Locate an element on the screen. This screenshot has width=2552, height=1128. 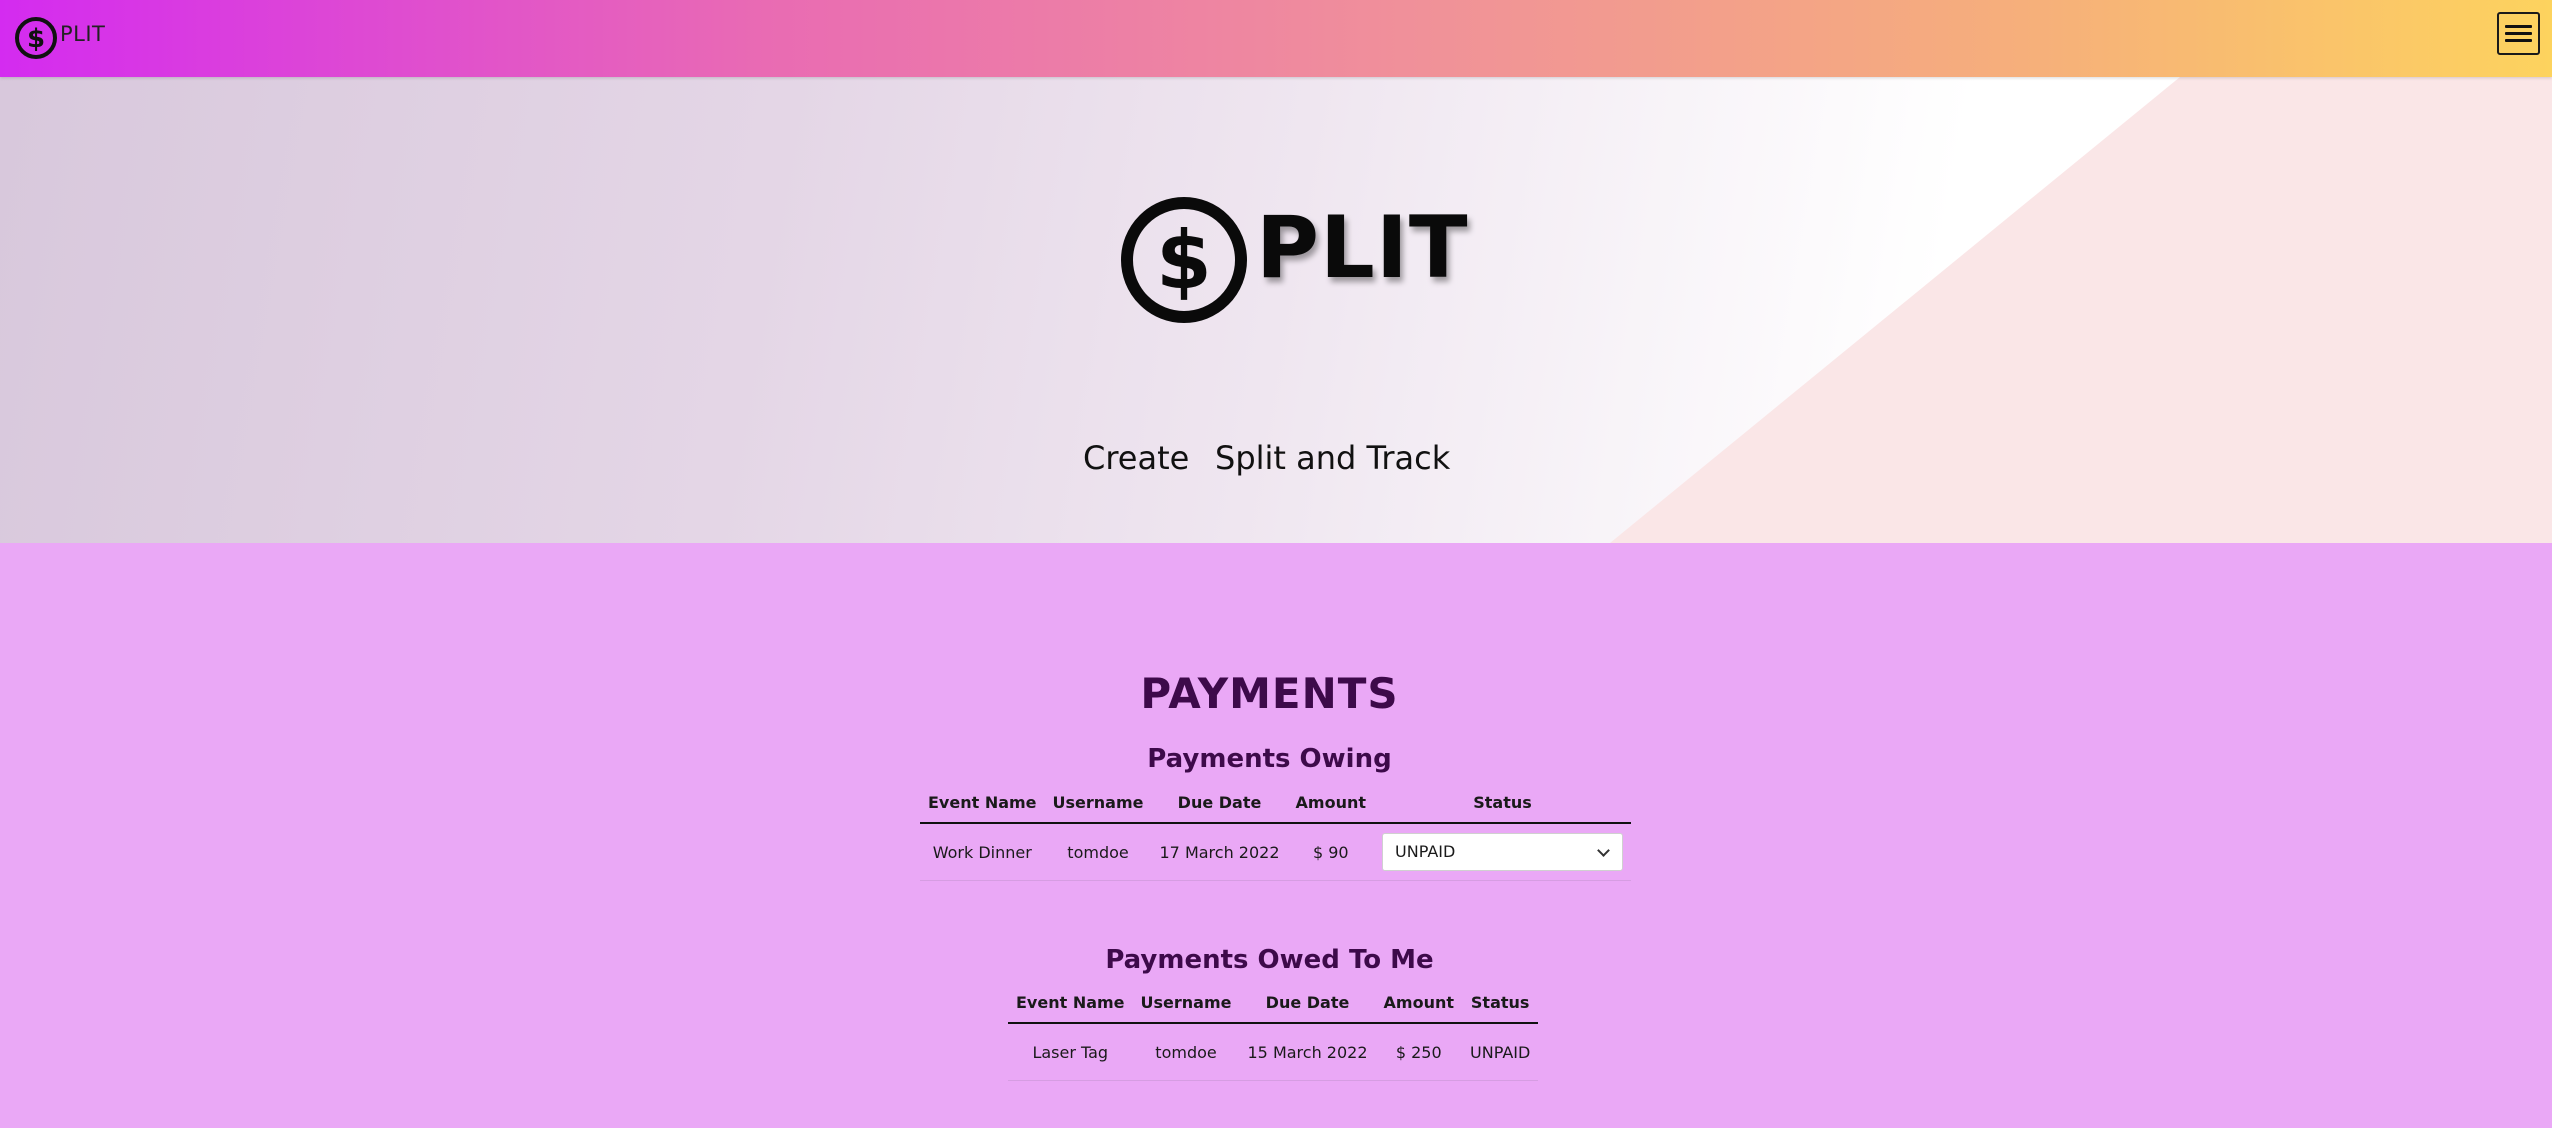
cell-amount: $ 90 is located at coordinates (1331, 852).